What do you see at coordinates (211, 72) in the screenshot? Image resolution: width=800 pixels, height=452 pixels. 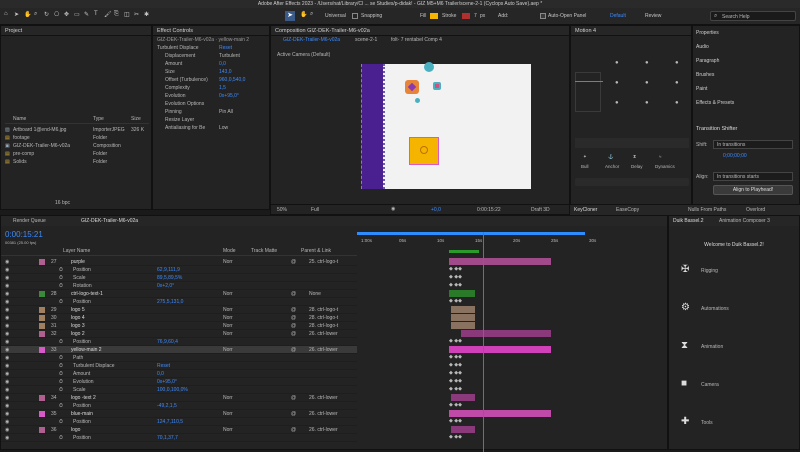 I see `fx-property-row: Size 143,0` at bounding box center [211, 72].